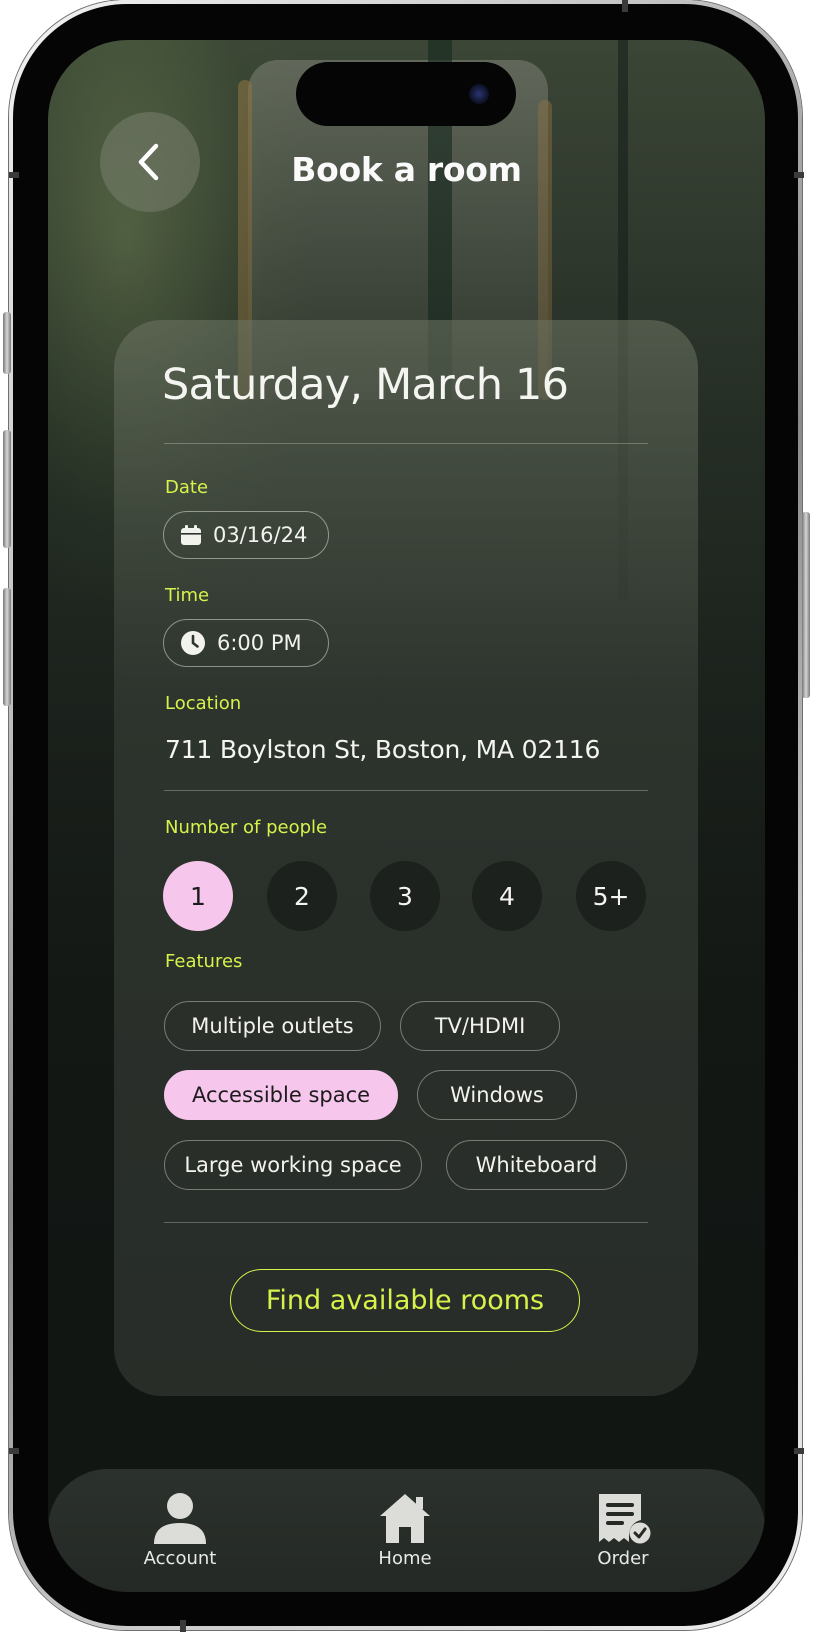 Image resolution: width=813 pixels, height=1632 pixels. I want to click on people-option-4: 4, so click(507, 896).